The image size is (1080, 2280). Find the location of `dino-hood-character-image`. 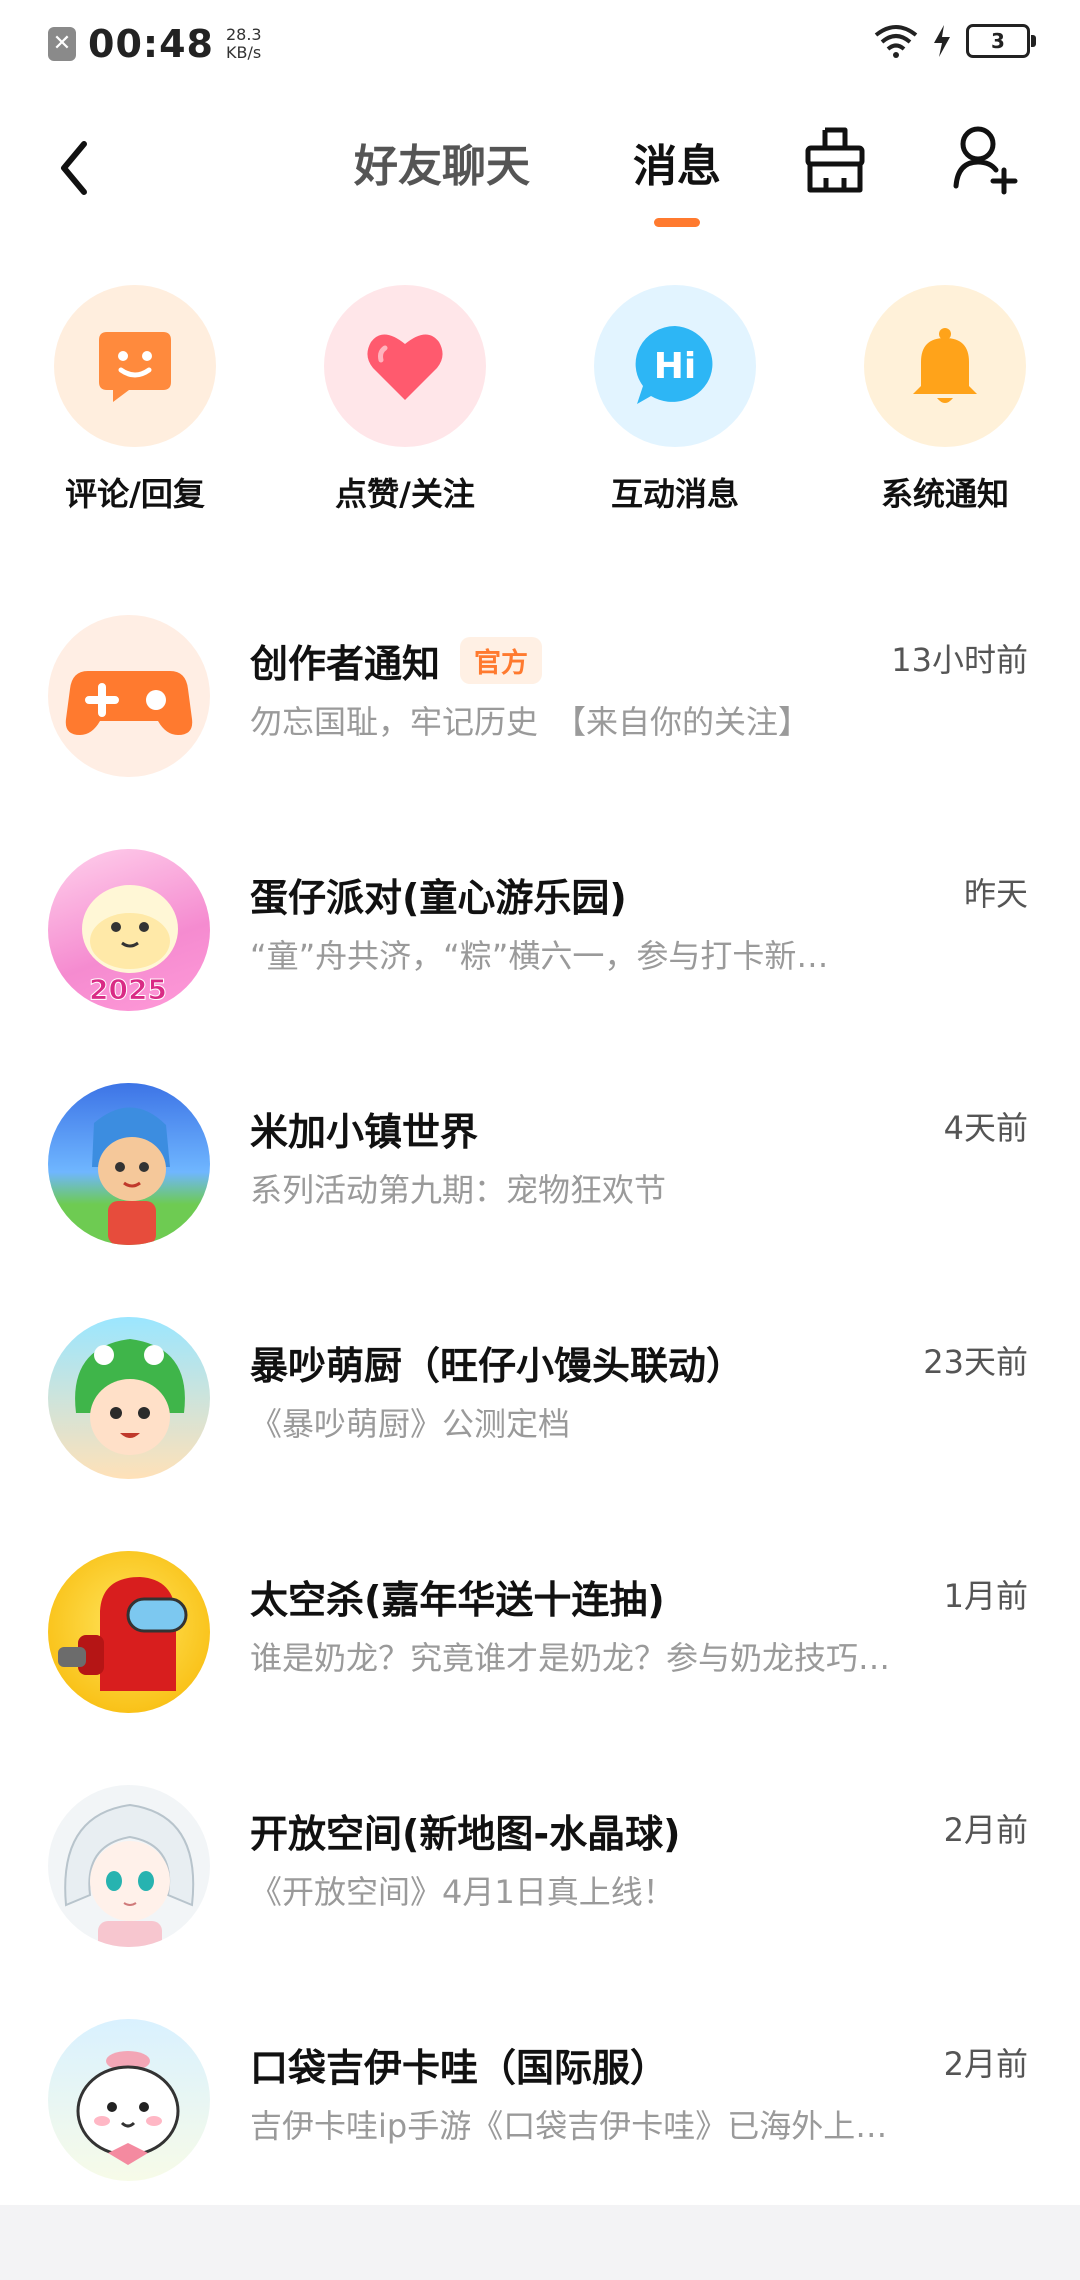

dino-hood-character-image is located at coordinates (130, 1397).